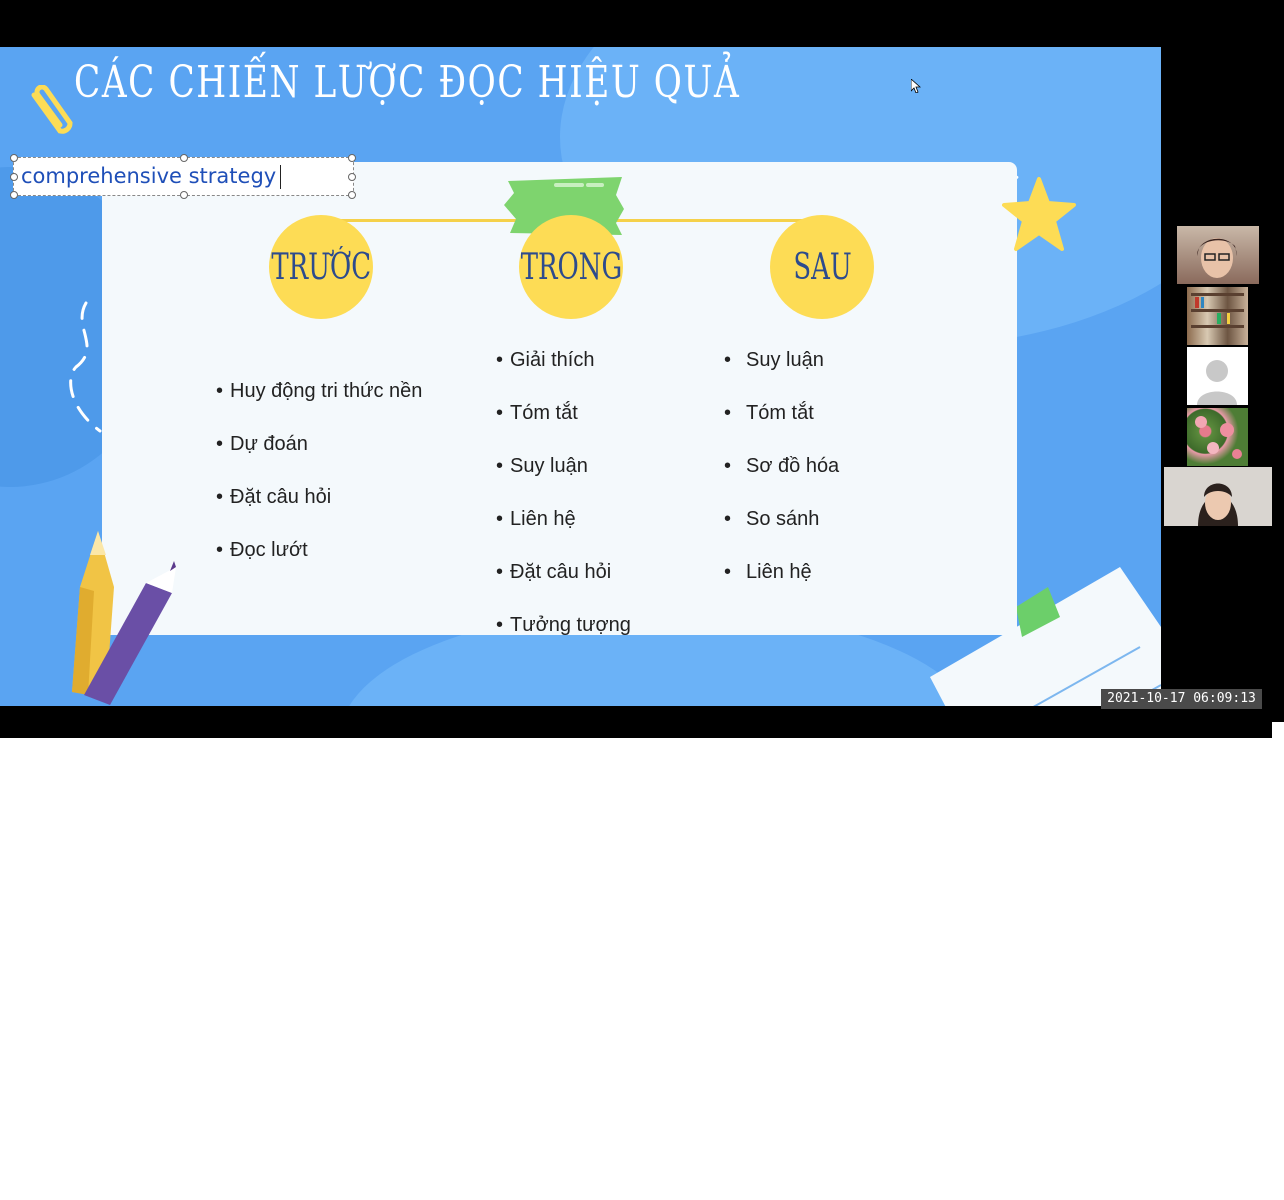  Describe the element at coordinates (563, 373) in the screenshot. I see `list-item: Giải thích` at that location.